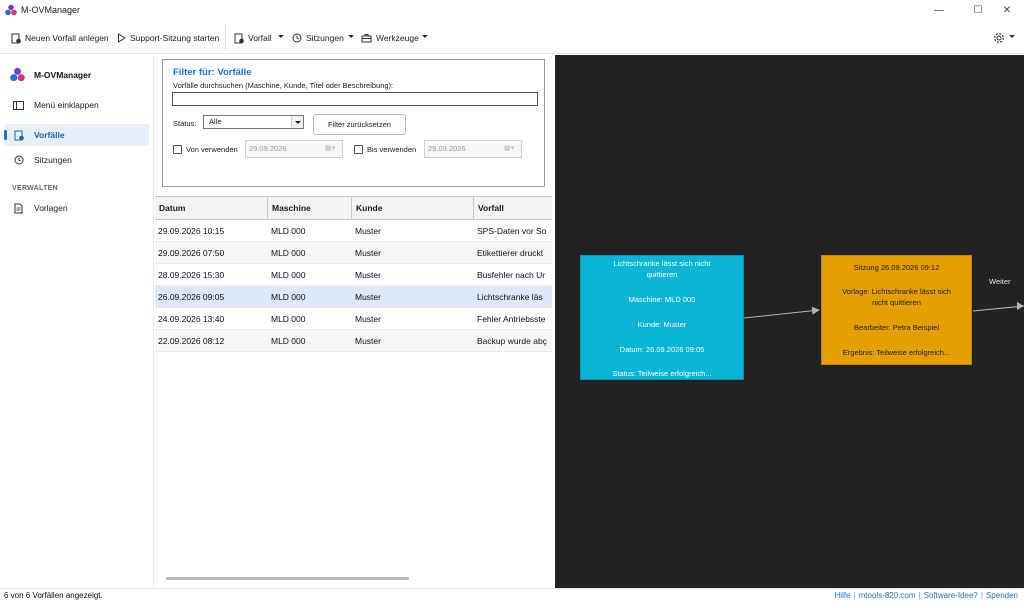  Describe the element at coordinates (297, 122) in the screenshot. I see `chevron-down-icon` at that location.